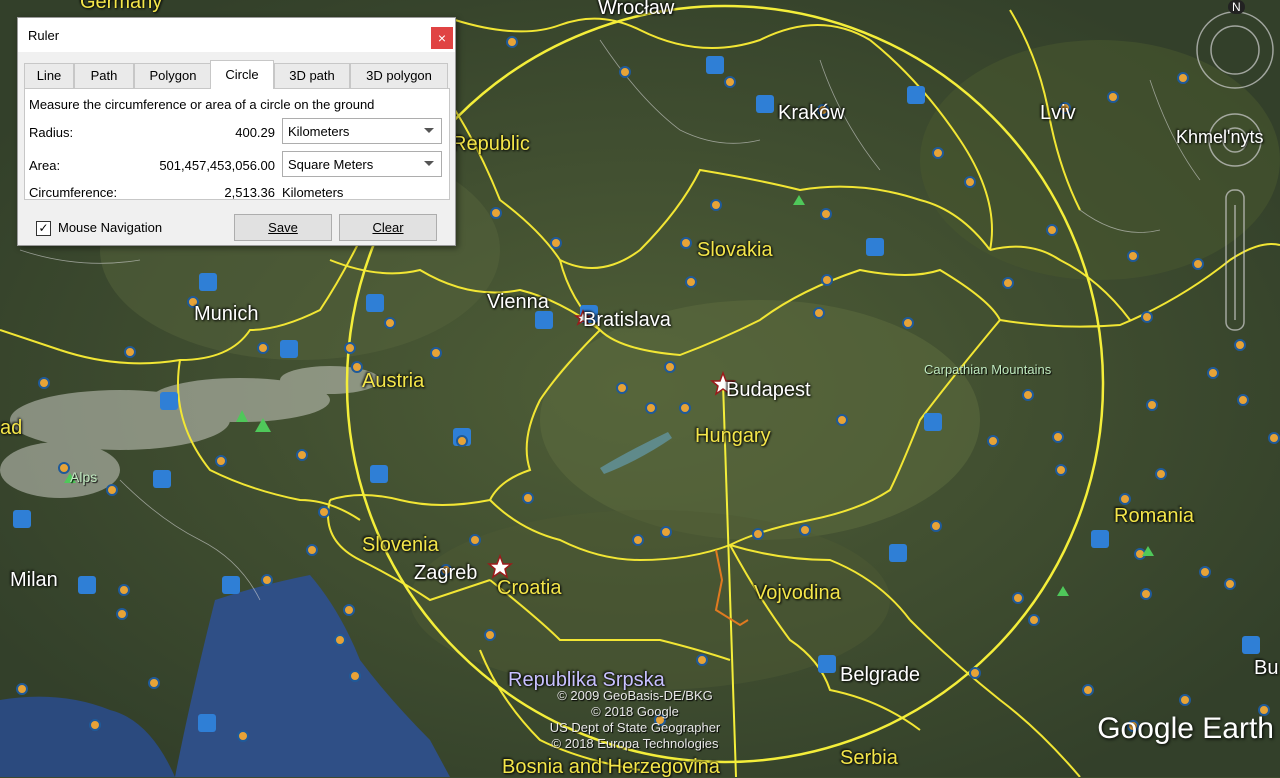 The image size is (1280, 778). What do you see at coordinates (869, 758) in the screenshot?
I see `label-serbia: Serbia` at bounding box center [869, 758].